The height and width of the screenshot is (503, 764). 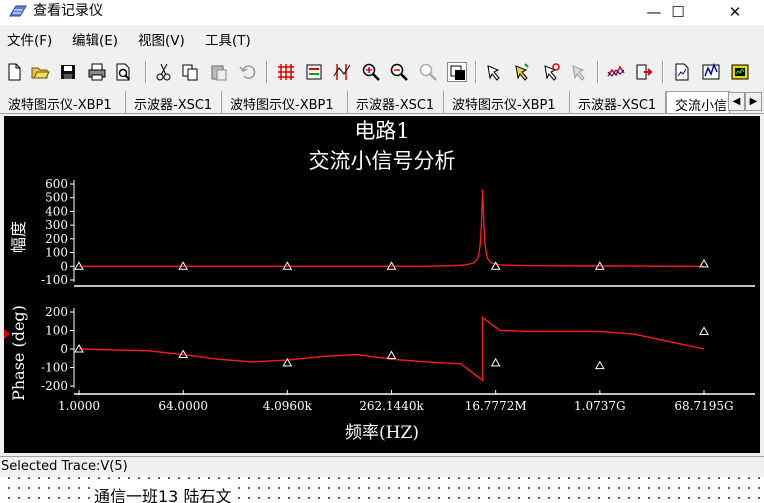 What do you see at coordinates (698, 102) in the screenshot?
I see `tab-ac-analysis: 交流小信` at bounding box center [698, 102].